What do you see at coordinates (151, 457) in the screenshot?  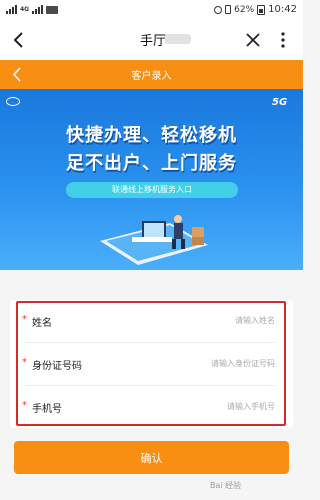 I see `confirm-button: 确认` at bounding box center [151, 457].